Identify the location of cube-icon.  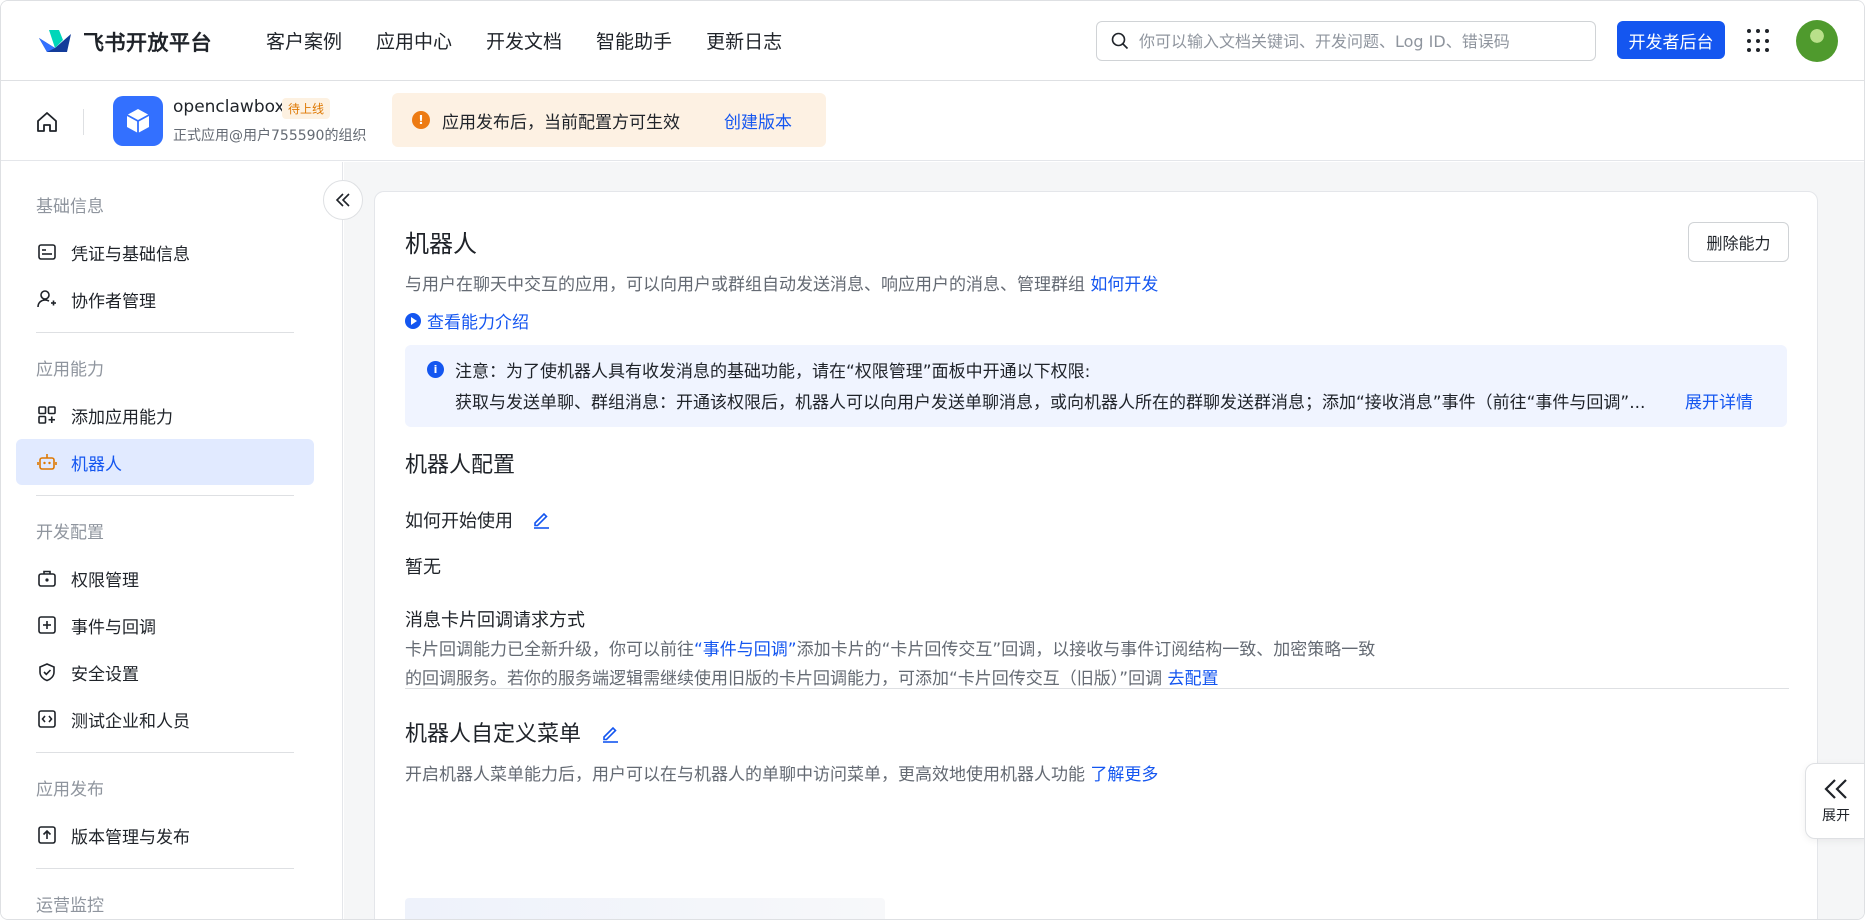
(138, 121).